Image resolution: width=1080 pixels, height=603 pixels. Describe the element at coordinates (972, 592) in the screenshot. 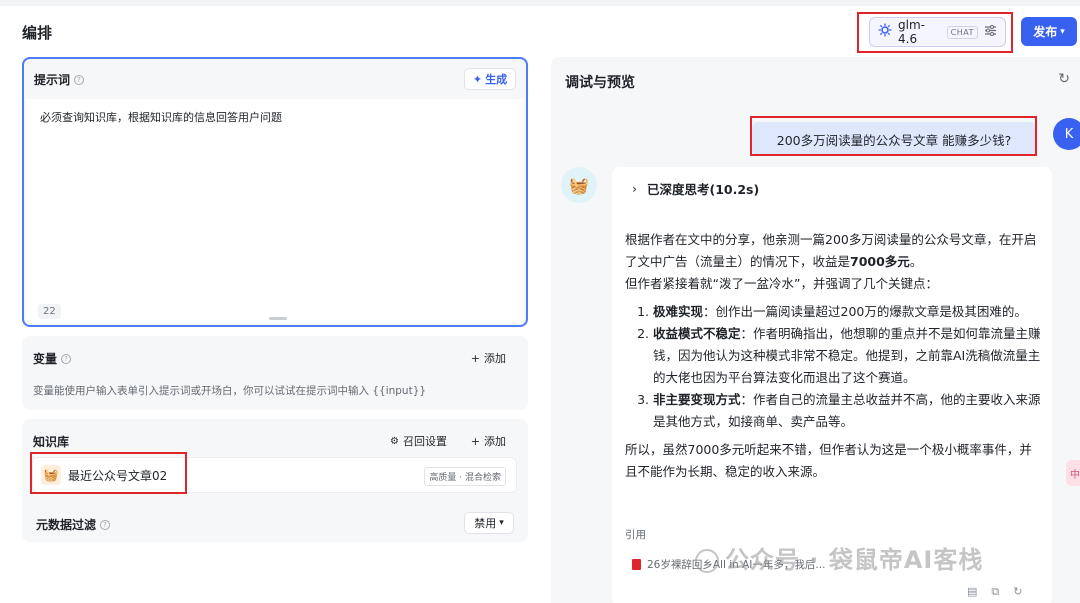

I see `document-icon: ▤` at that location.